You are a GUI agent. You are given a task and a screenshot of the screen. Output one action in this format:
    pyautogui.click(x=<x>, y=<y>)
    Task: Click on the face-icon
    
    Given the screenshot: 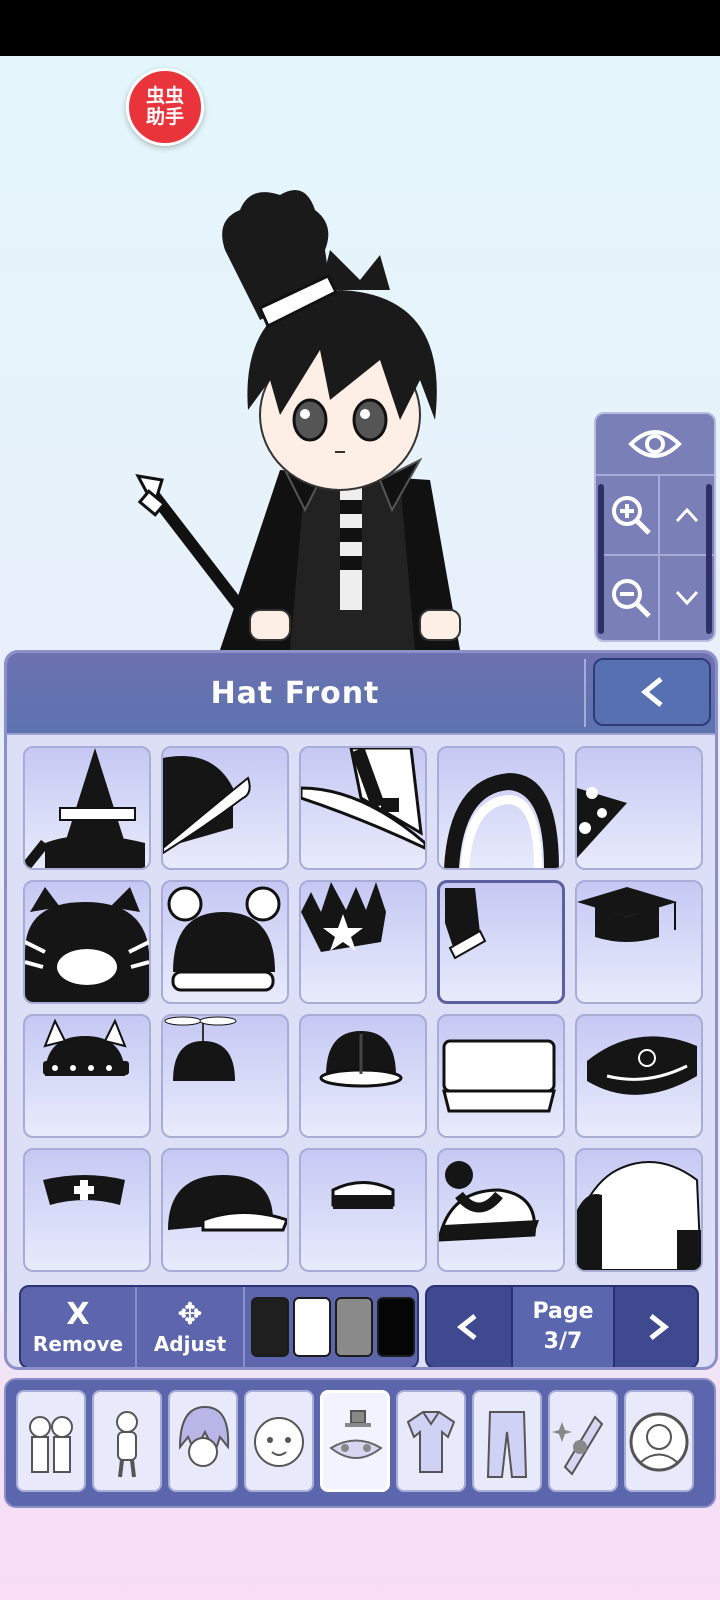 What is the action you would take?
    pyautogui.click(x=279, y=1442)
    